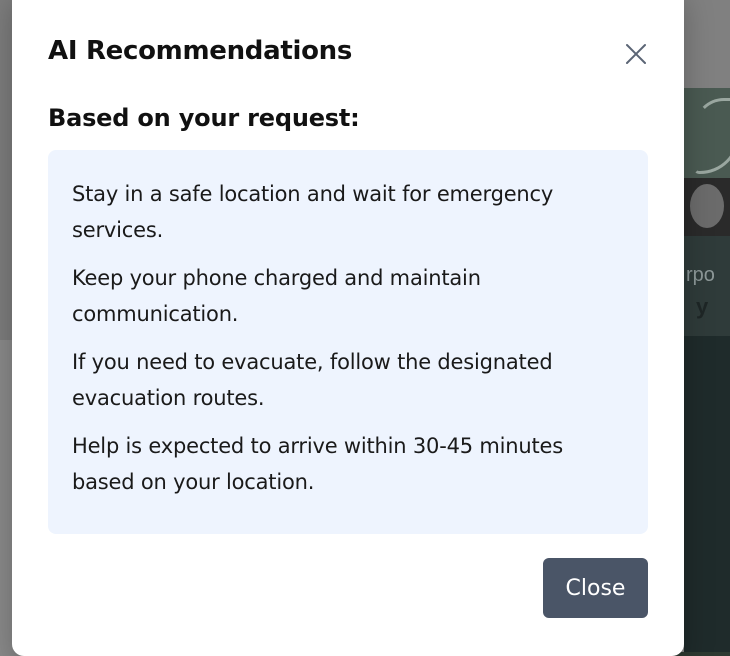  I want to click on close-icon, so click(636, 54).